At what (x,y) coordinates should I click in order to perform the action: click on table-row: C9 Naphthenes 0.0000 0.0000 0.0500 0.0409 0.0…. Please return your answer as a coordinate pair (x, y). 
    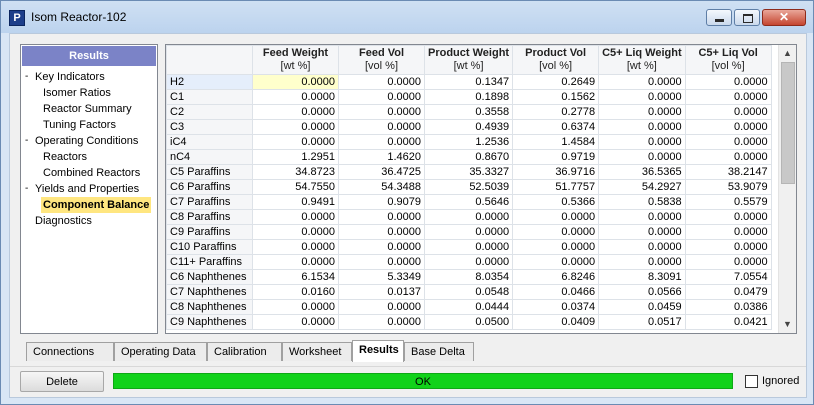
    Looking at the image, I should click on (469, 322).